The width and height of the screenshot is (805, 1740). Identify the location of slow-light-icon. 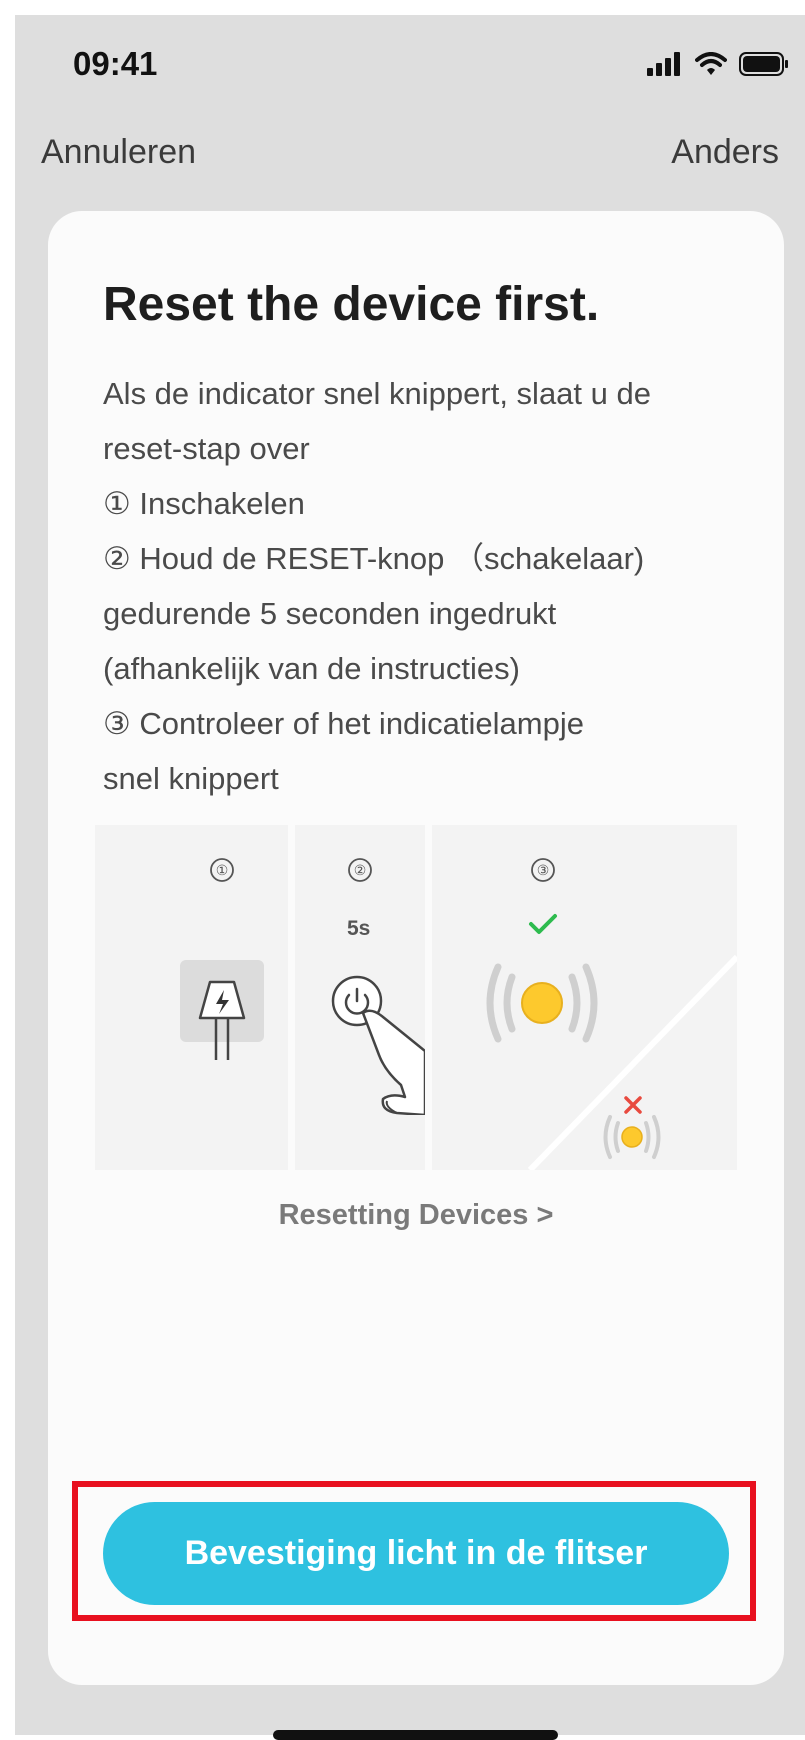
(632, 1137).